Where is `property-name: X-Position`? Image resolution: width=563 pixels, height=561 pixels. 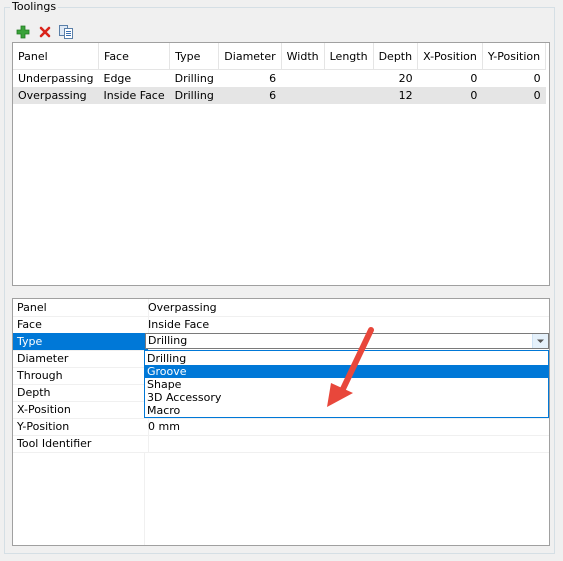
property-name: X-Position is located at coordinates (81, 409).